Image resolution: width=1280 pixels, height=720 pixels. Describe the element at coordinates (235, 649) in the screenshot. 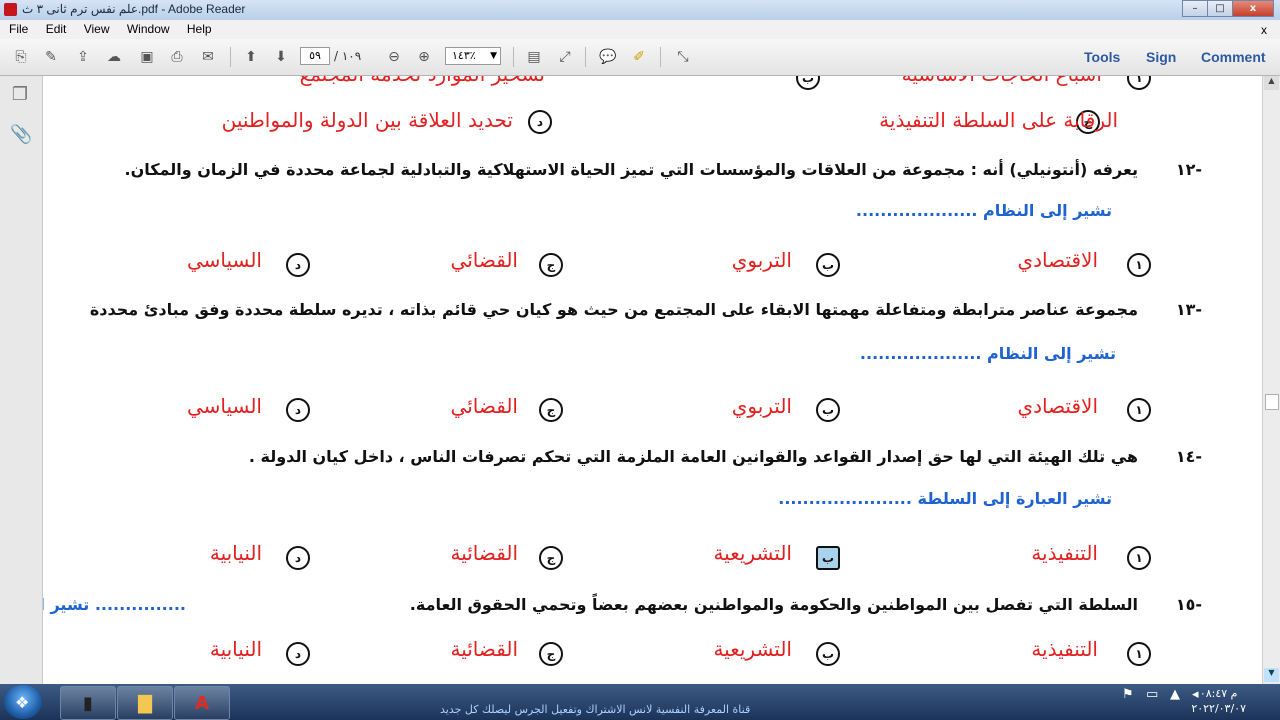

I see `q15-option-d-text: النيابية` at that location.